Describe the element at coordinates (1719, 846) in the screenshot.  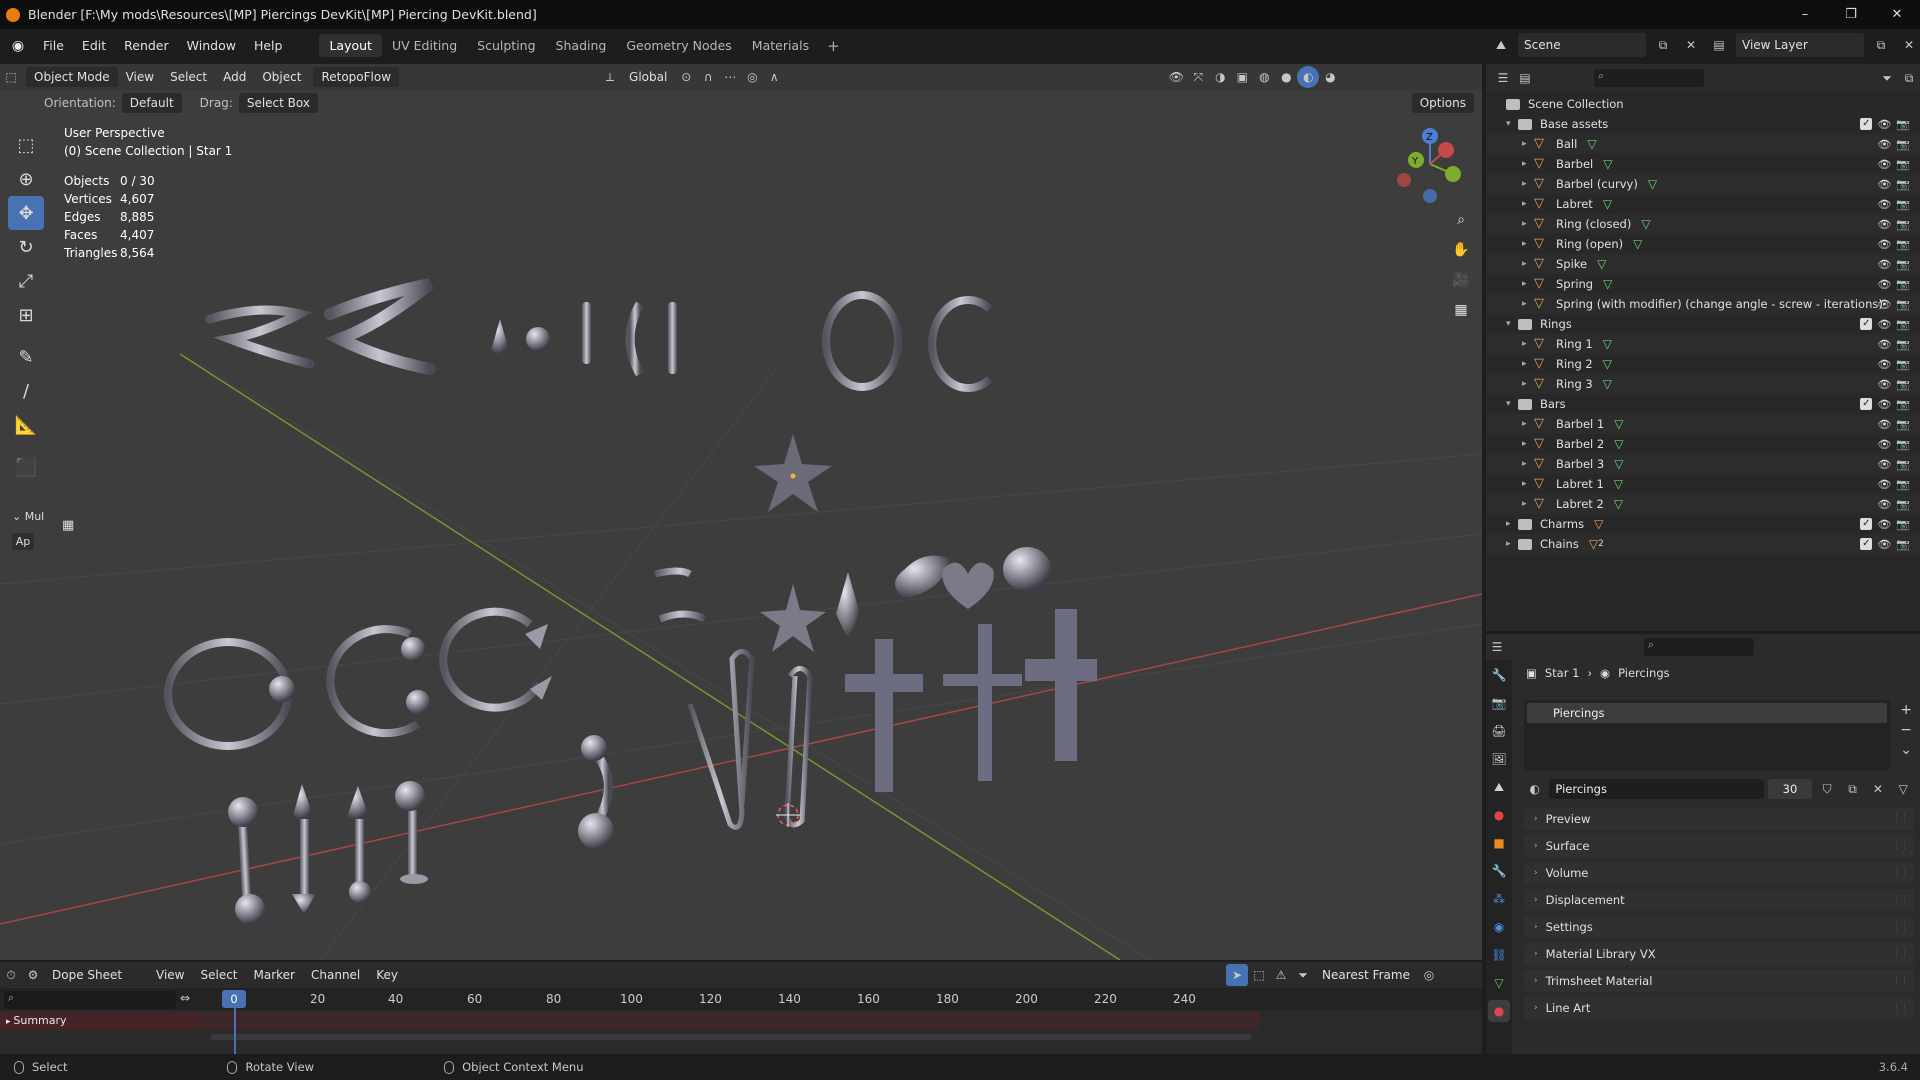
I see `panel-surface: › Surface ⋮⋮` at that location.